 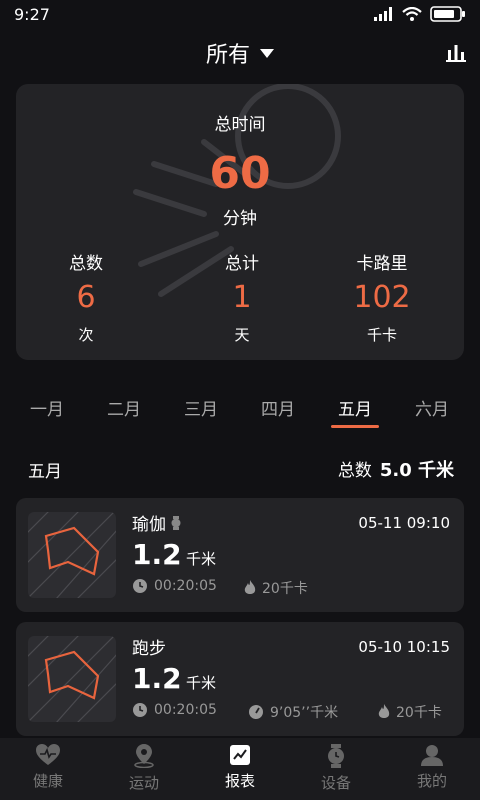 What do you see at coordinates (240, 755) in the screenshot?
I see `chart-icon` at bounding box center [240, 755].